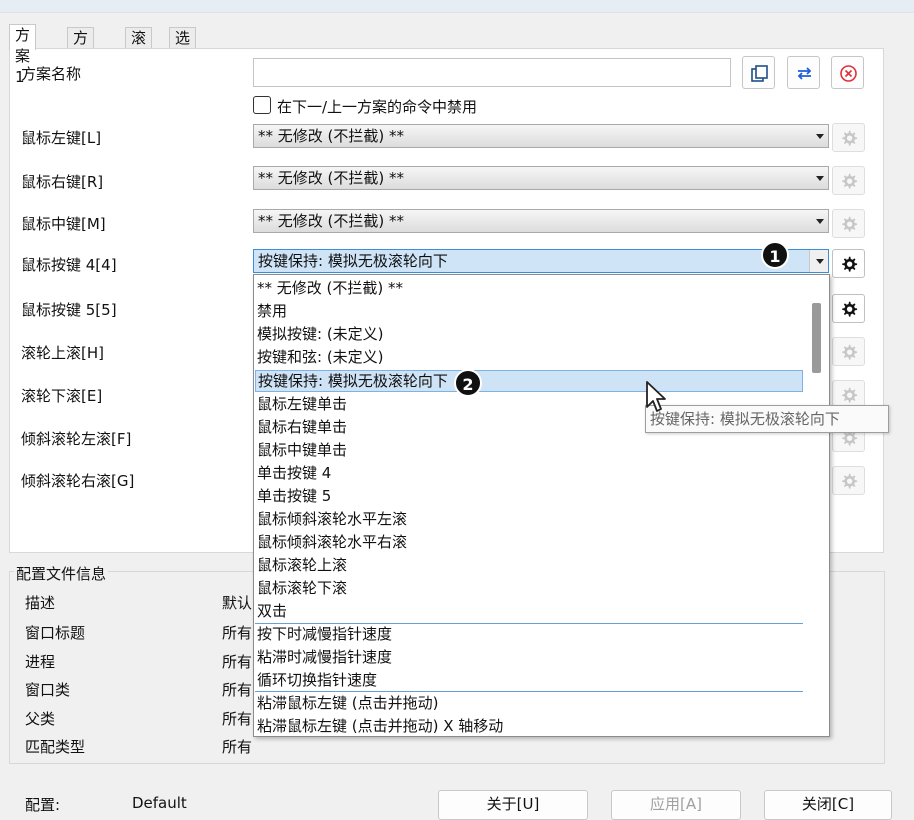 The width and height of the screenshot is (914, 820). I want to click on wheel-up-settings-button, so click(848, 351).